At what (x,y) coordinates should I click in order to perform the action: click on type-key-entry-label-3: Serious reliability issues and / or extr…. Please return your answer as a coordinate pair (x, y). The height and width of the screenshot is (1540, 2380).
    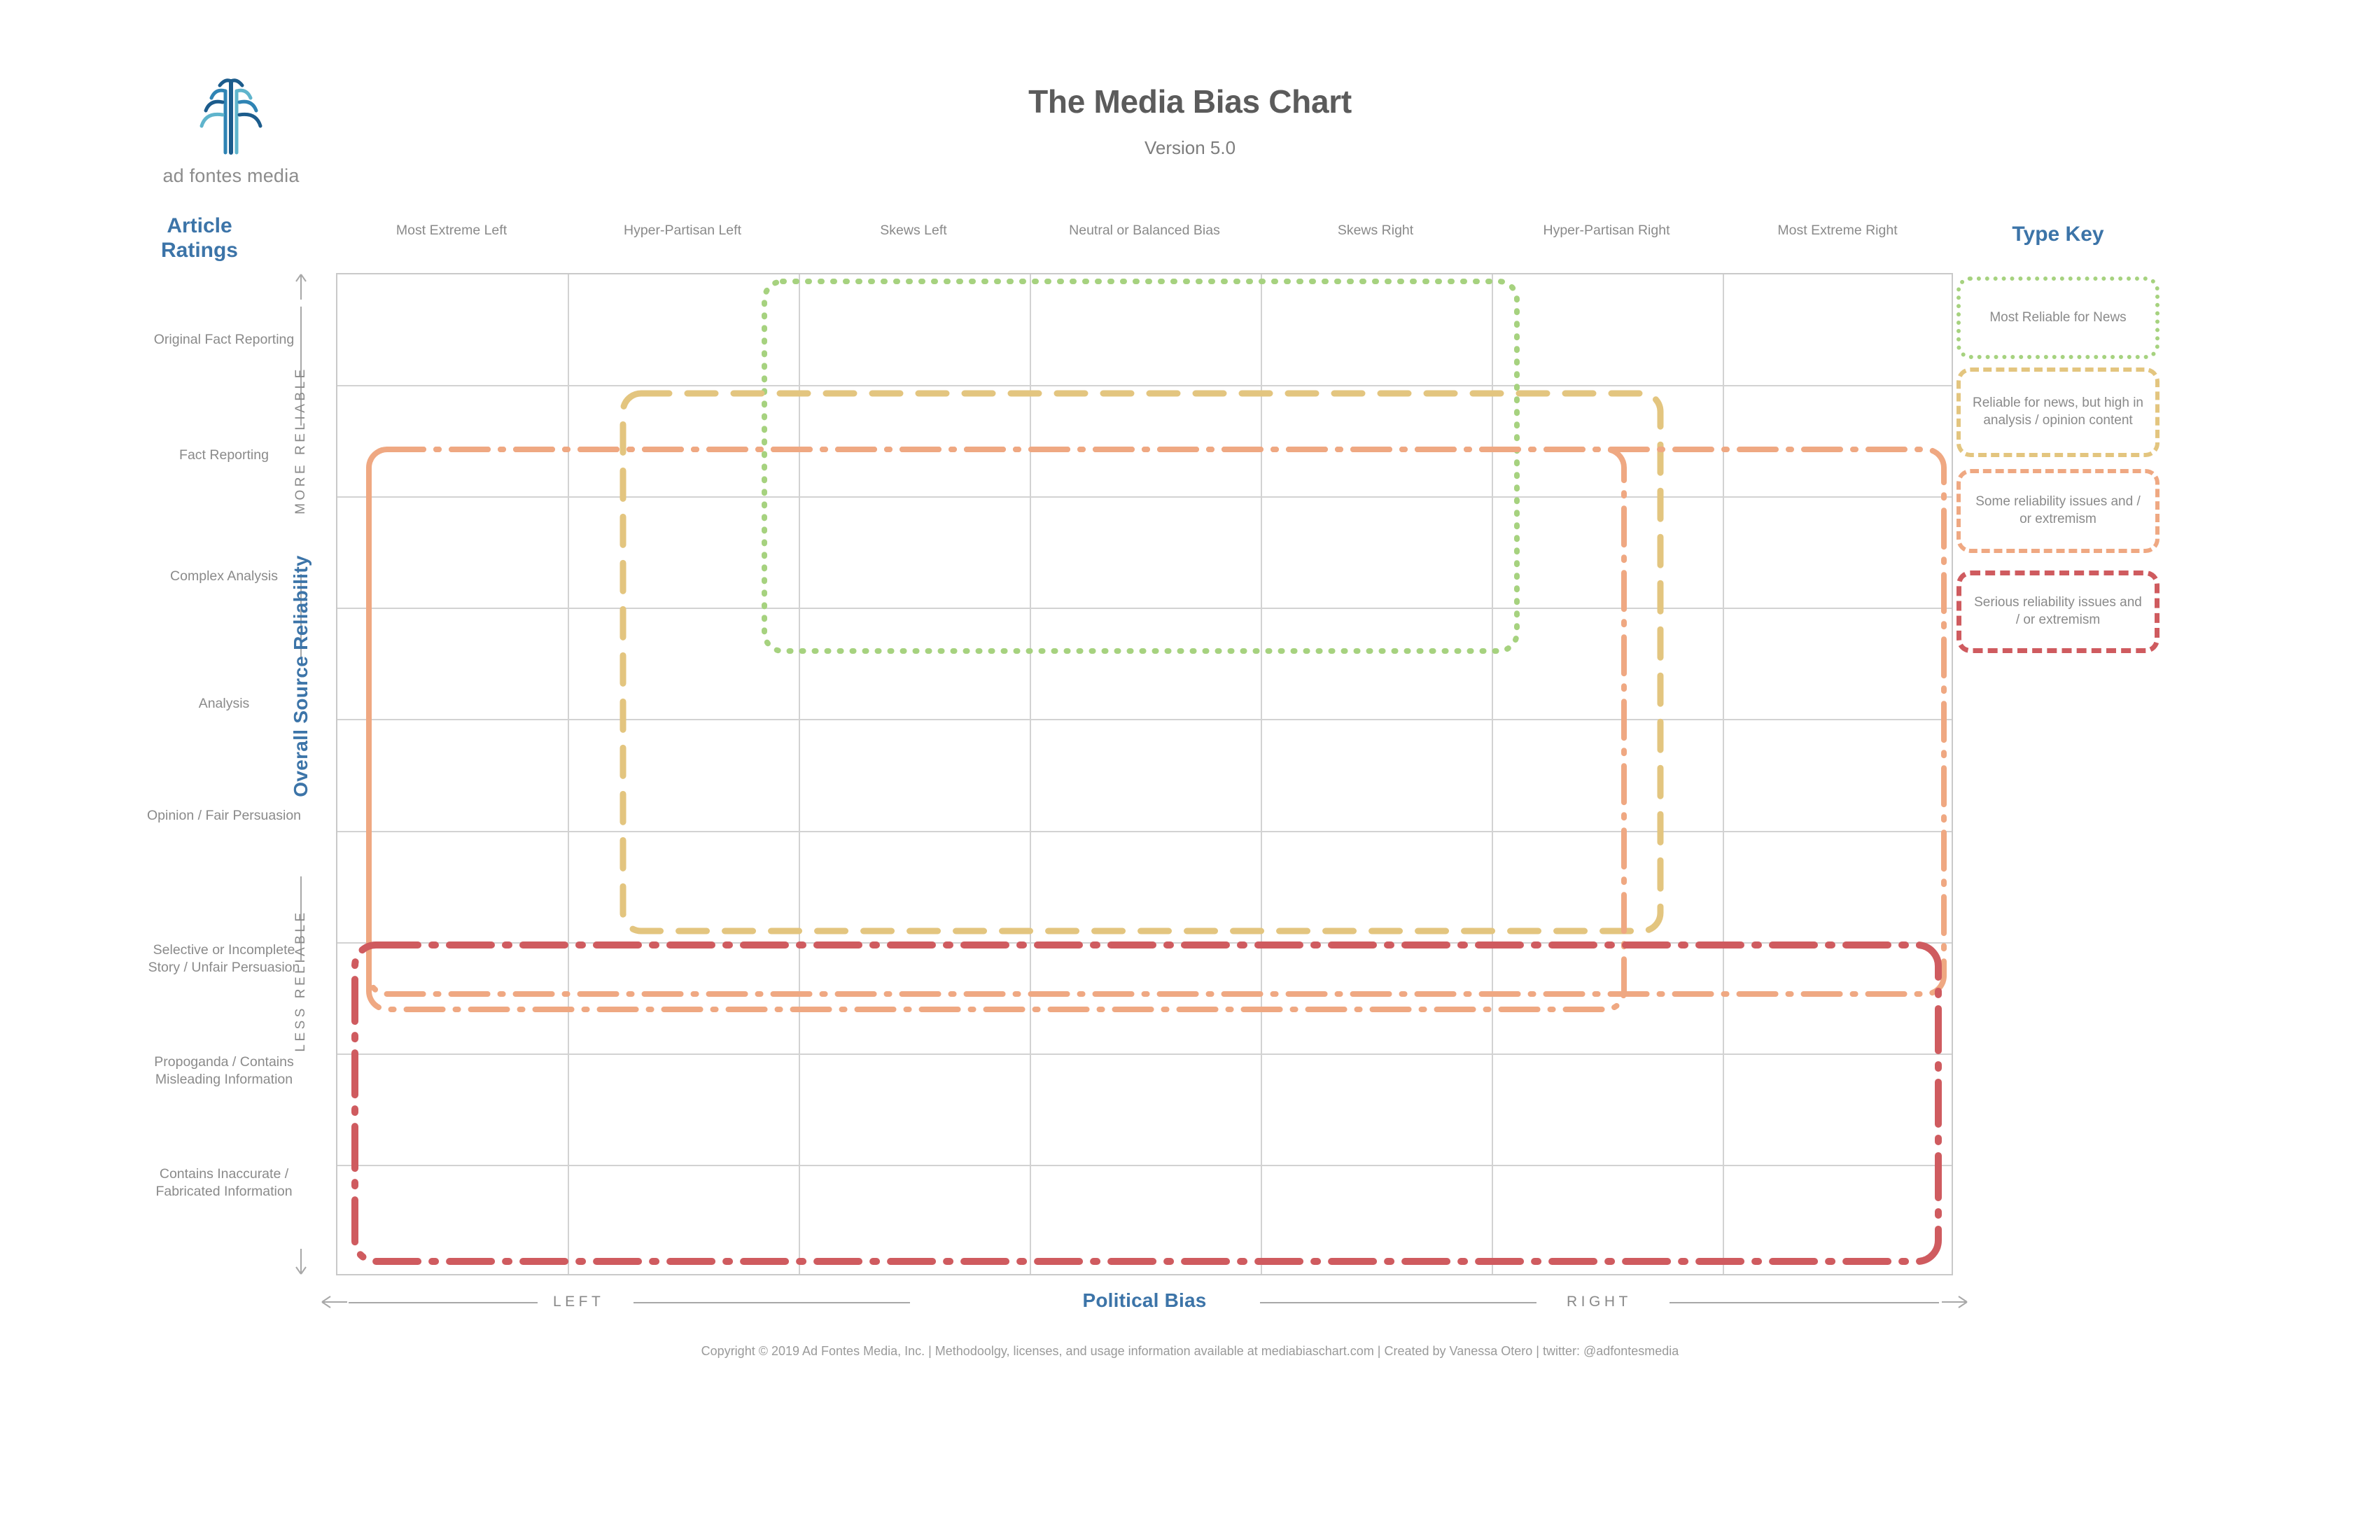
    Looking at the image, I should click on (2058, 611).